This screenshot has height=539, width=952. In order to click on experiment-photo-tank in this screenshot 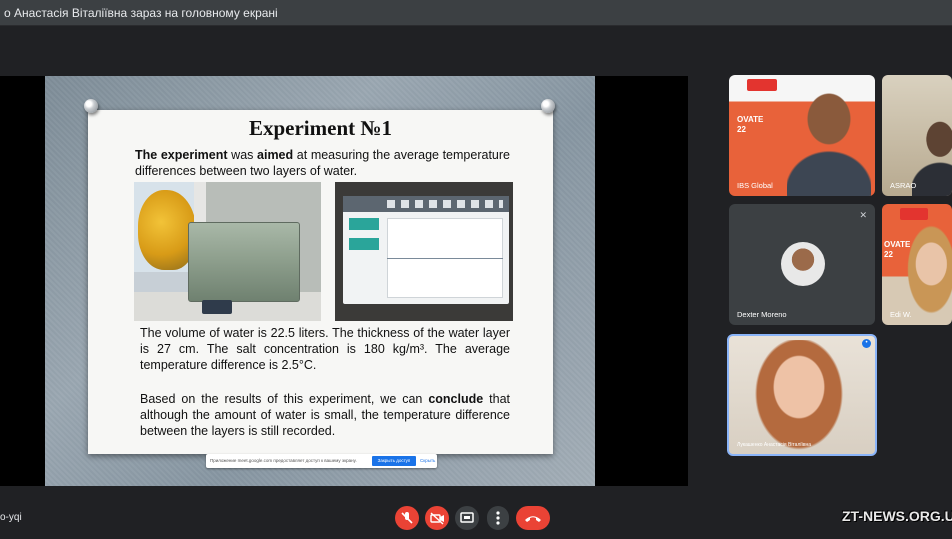, I will do `click(227, 251)`.